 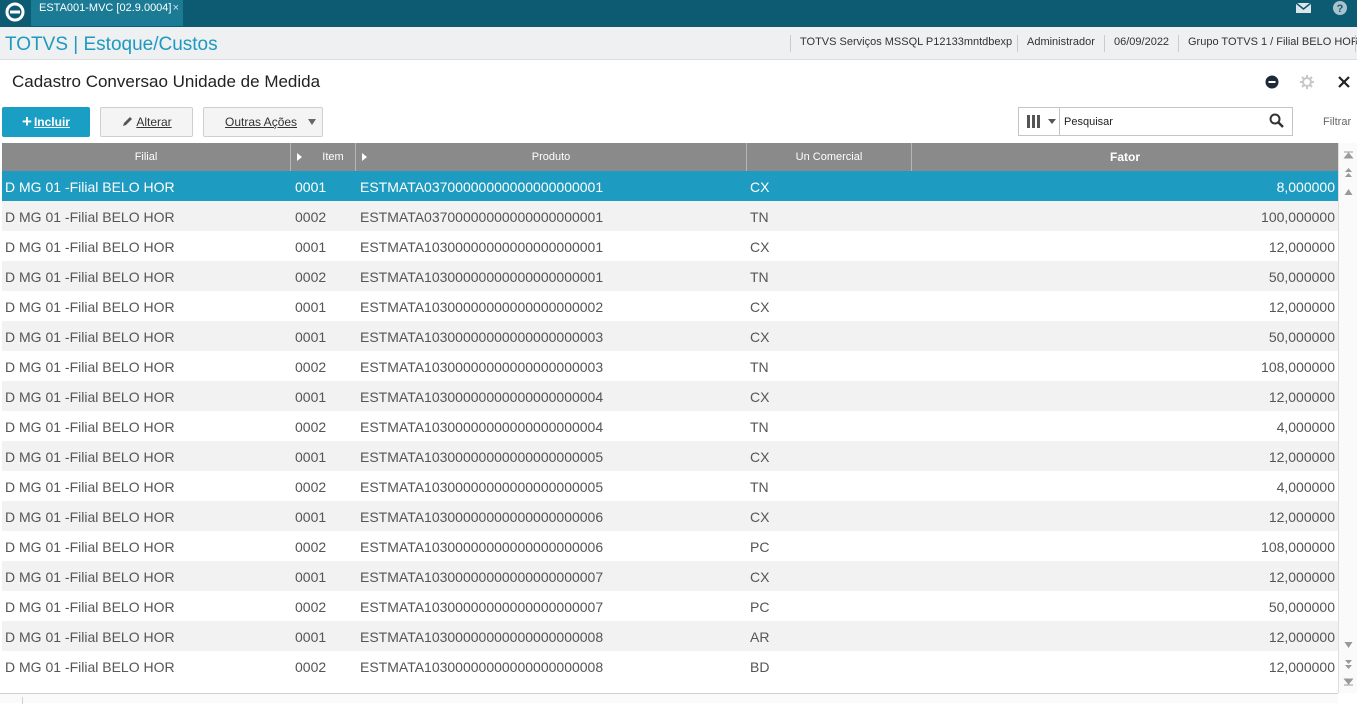 What do you see at coordinates (669, 698) in the screenshot?
I see `horizontal-scrollbar` at bounding box center [669, 698].